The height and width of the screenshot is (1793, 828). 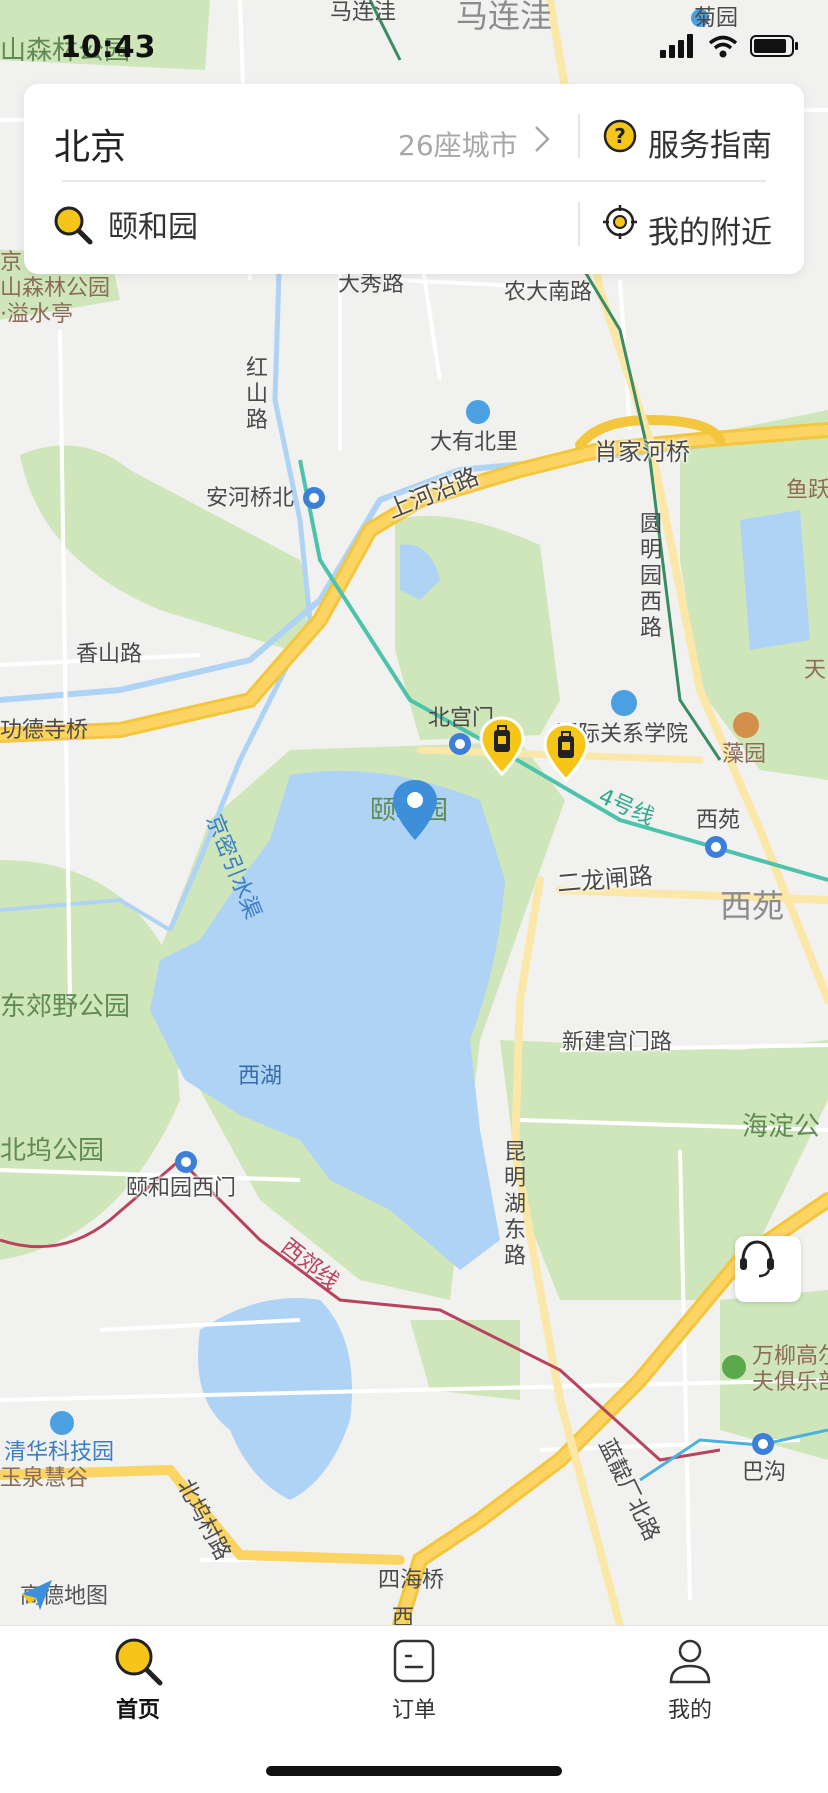 I want to click on tab-home: 首页, so click(x=138, y=1680).